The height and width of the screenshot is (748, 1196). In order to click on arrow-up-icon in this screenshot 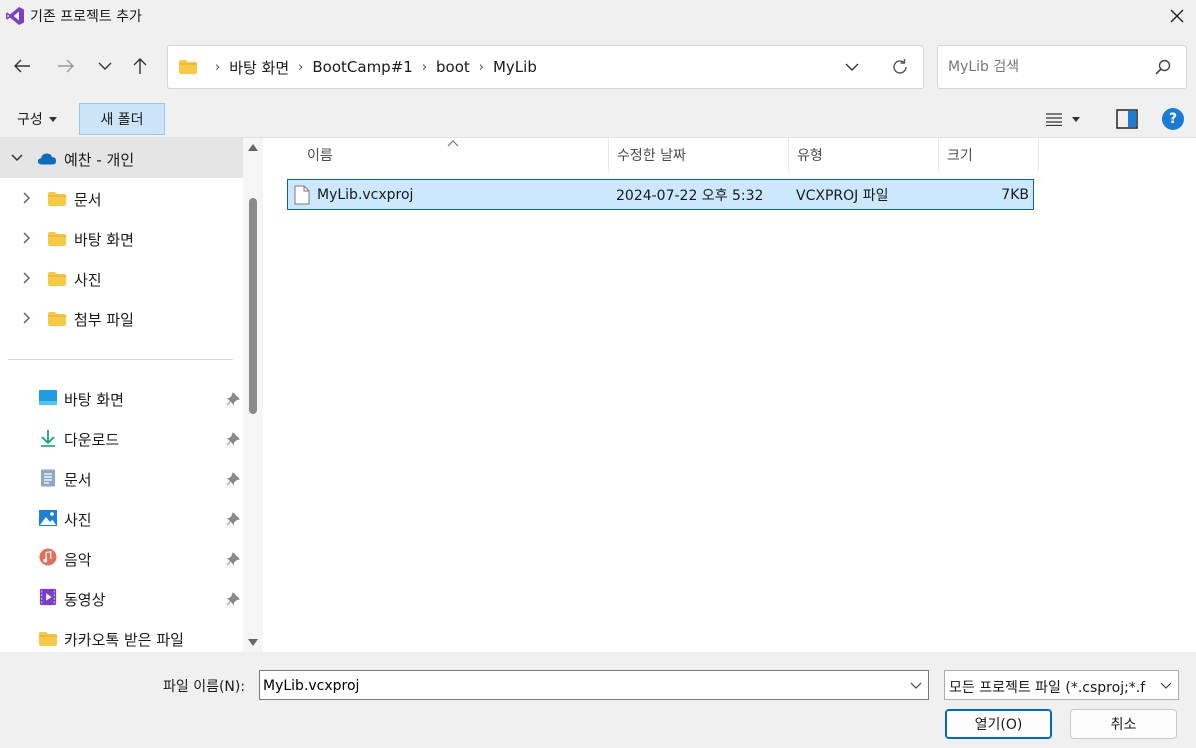, I will do `click(140, 66)`.